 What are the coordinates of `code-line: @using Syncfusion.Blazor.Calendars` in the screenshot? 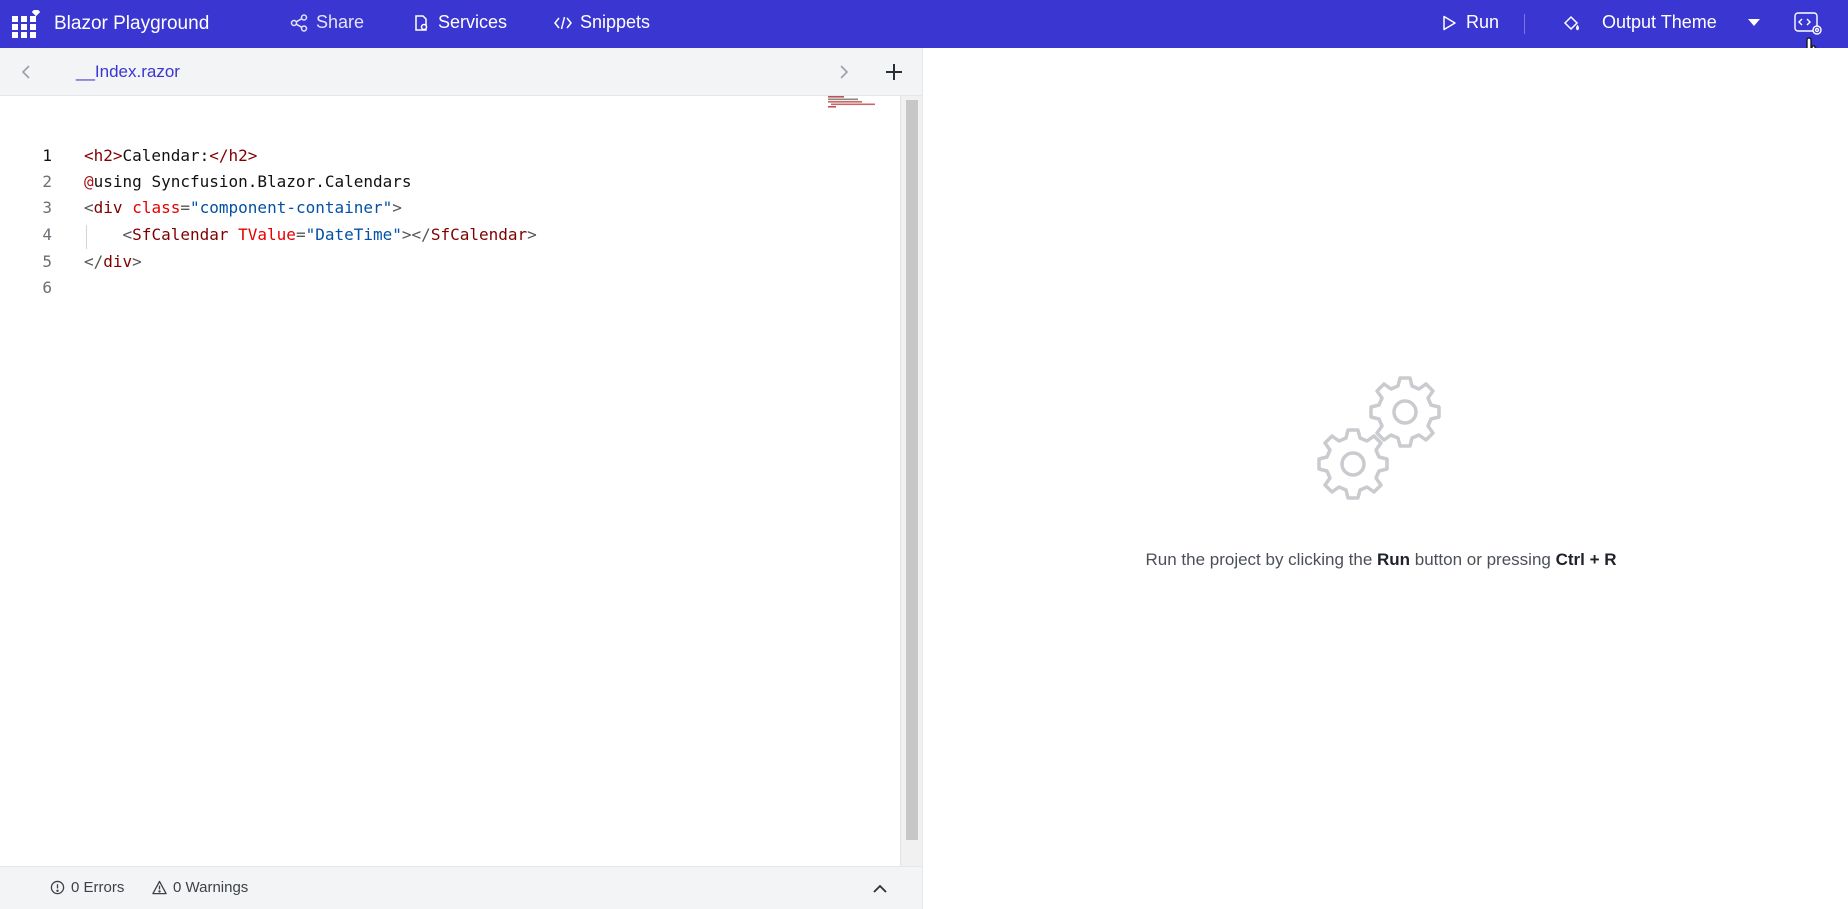 It's located at (248, 181).